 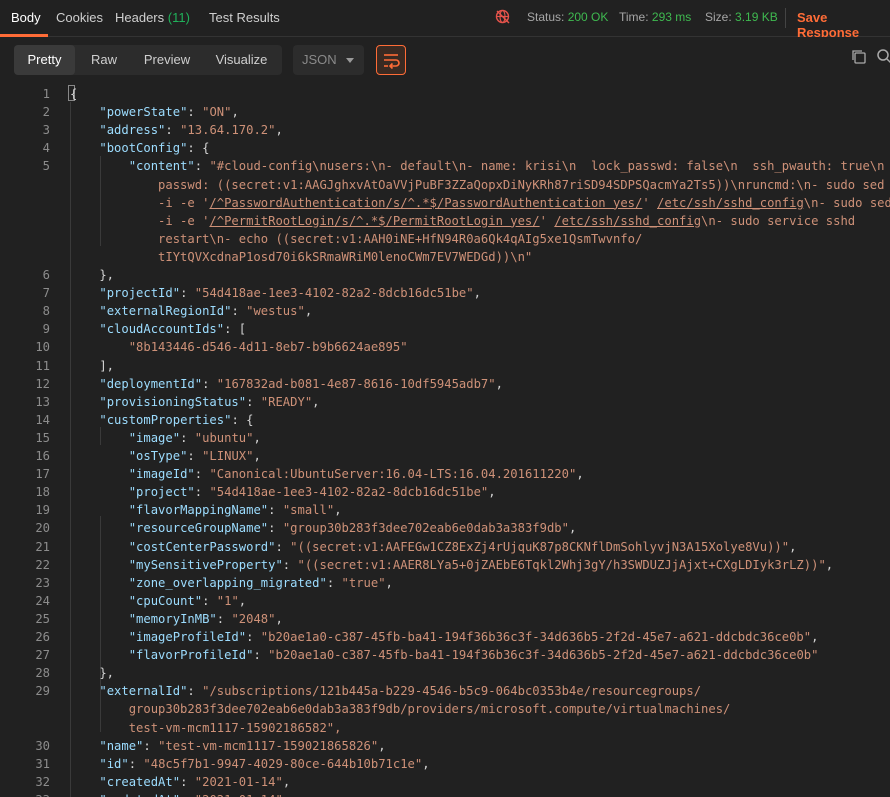 I want to click on wrap-lines-button, so click(x=391, y=60).